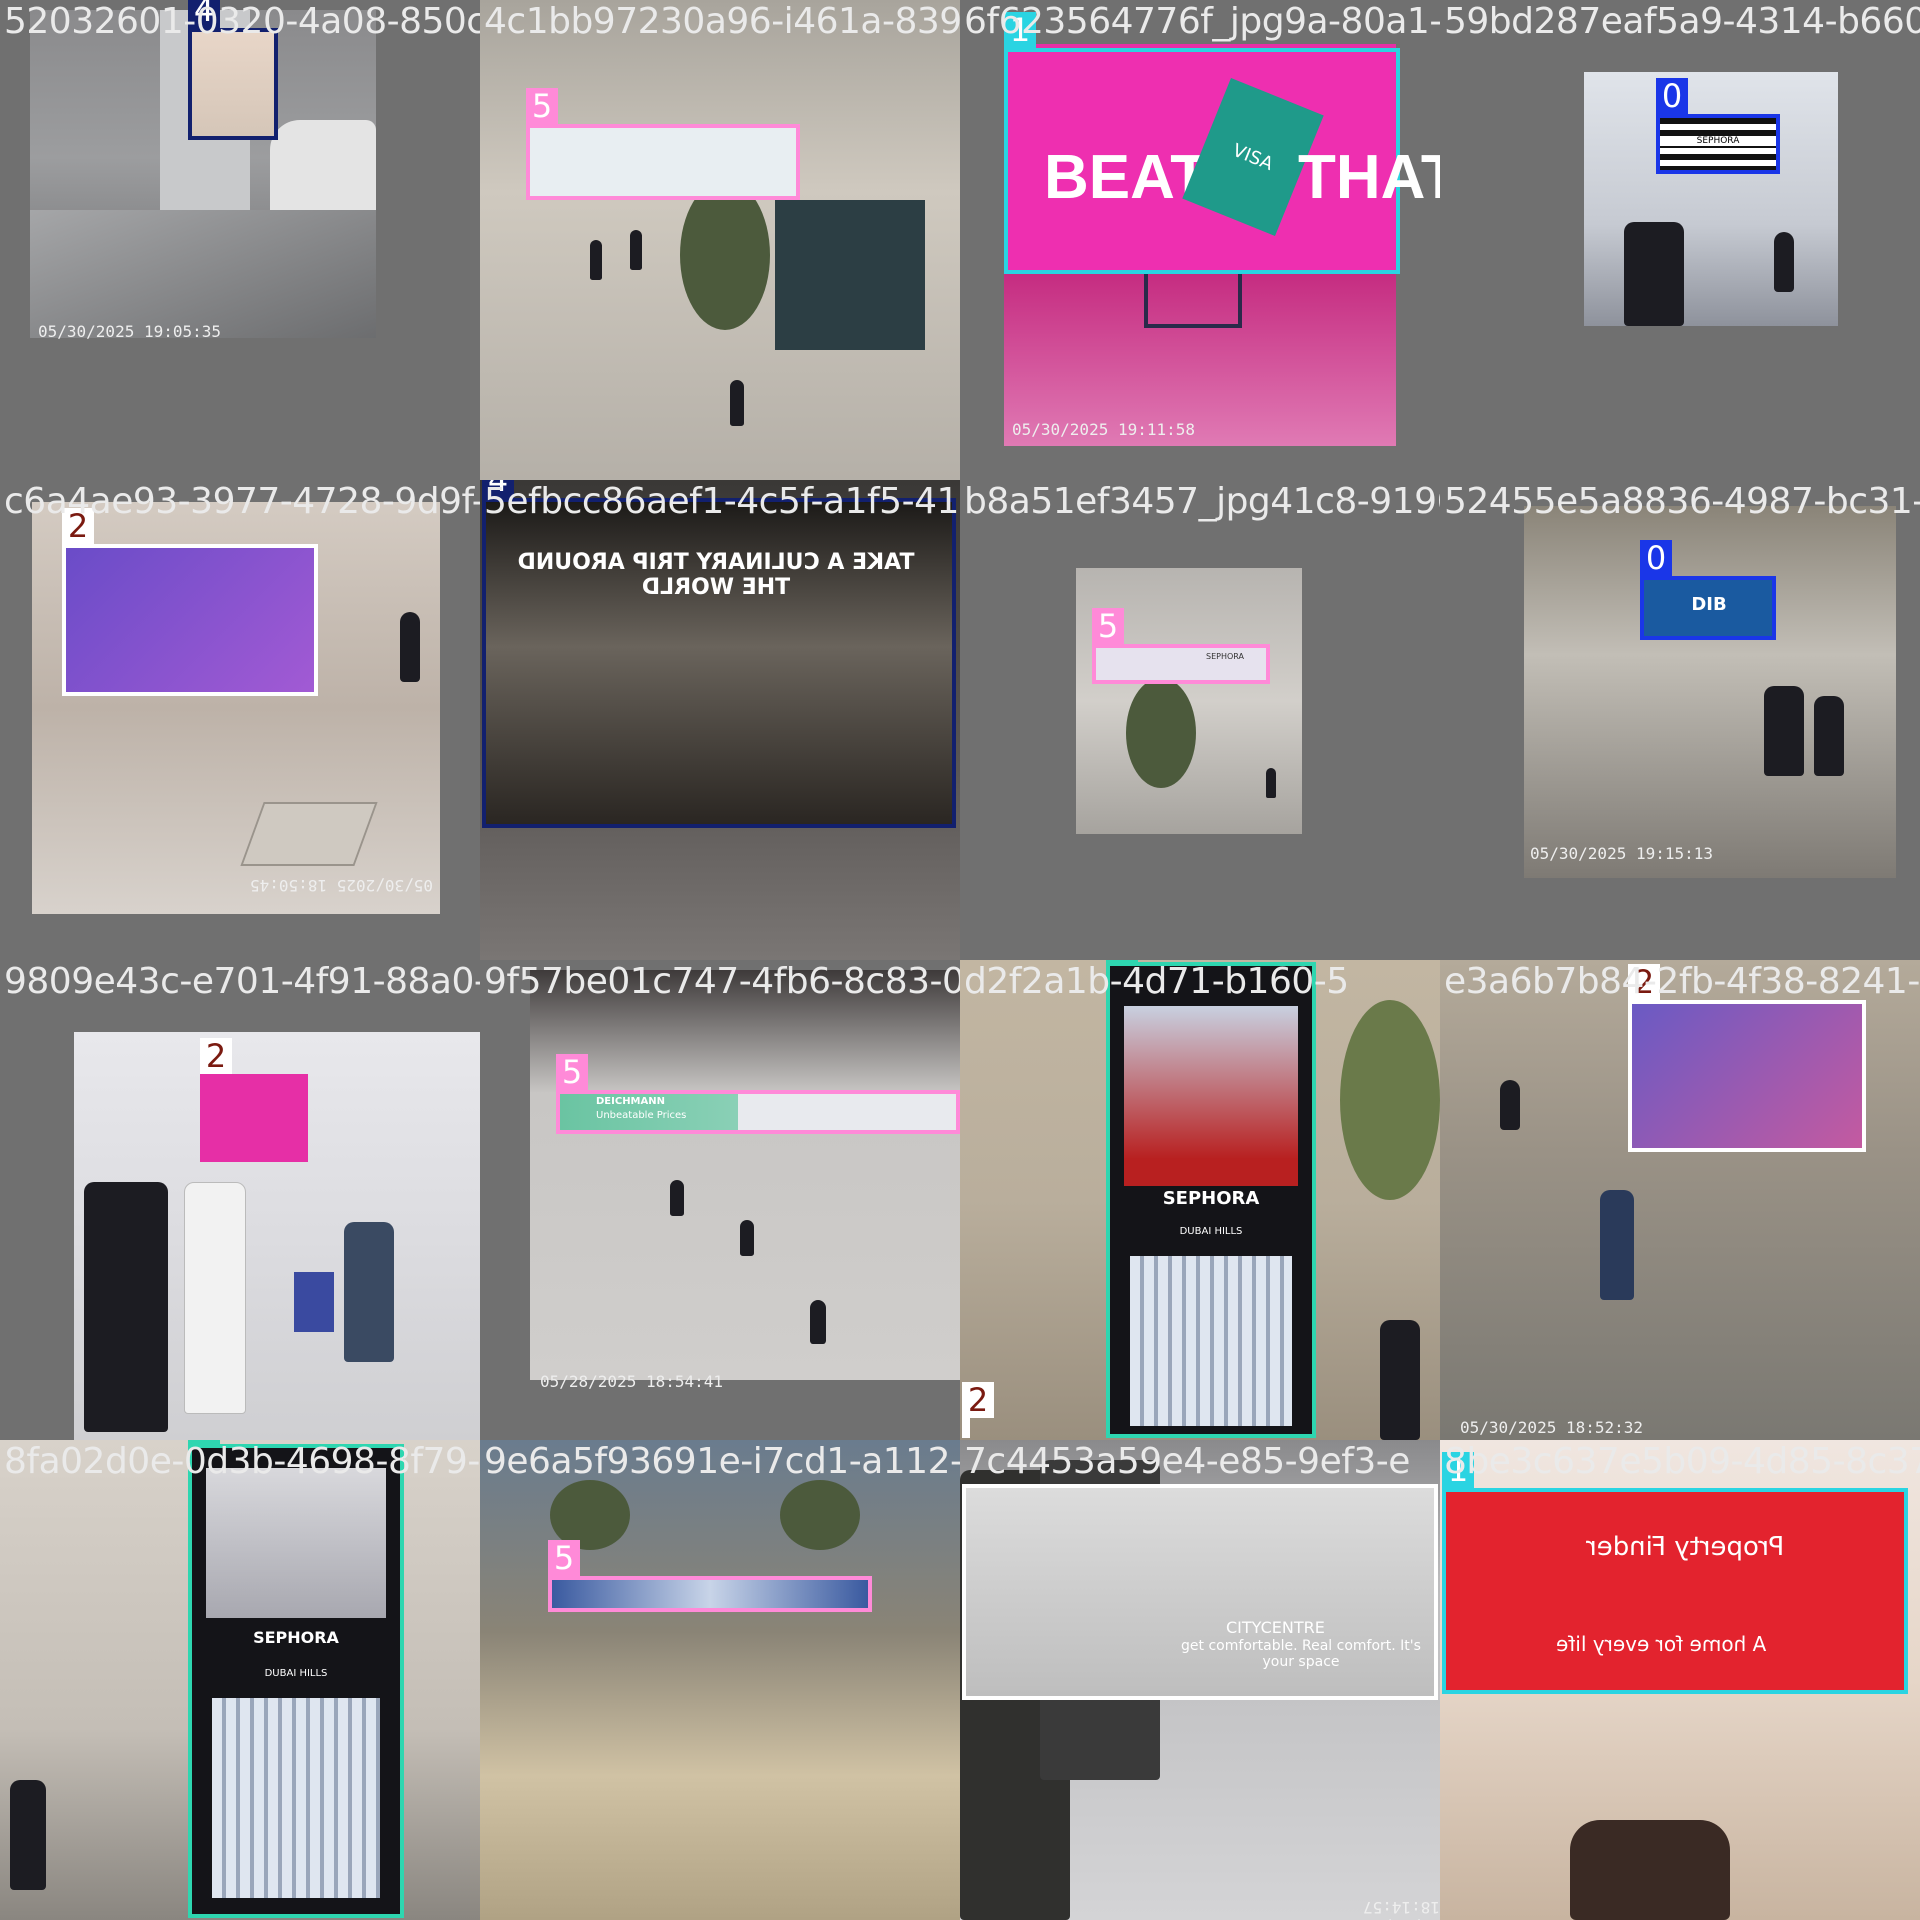 This screenshot has height=1920, width=1920. I want to click on floor, so click(203, 274).